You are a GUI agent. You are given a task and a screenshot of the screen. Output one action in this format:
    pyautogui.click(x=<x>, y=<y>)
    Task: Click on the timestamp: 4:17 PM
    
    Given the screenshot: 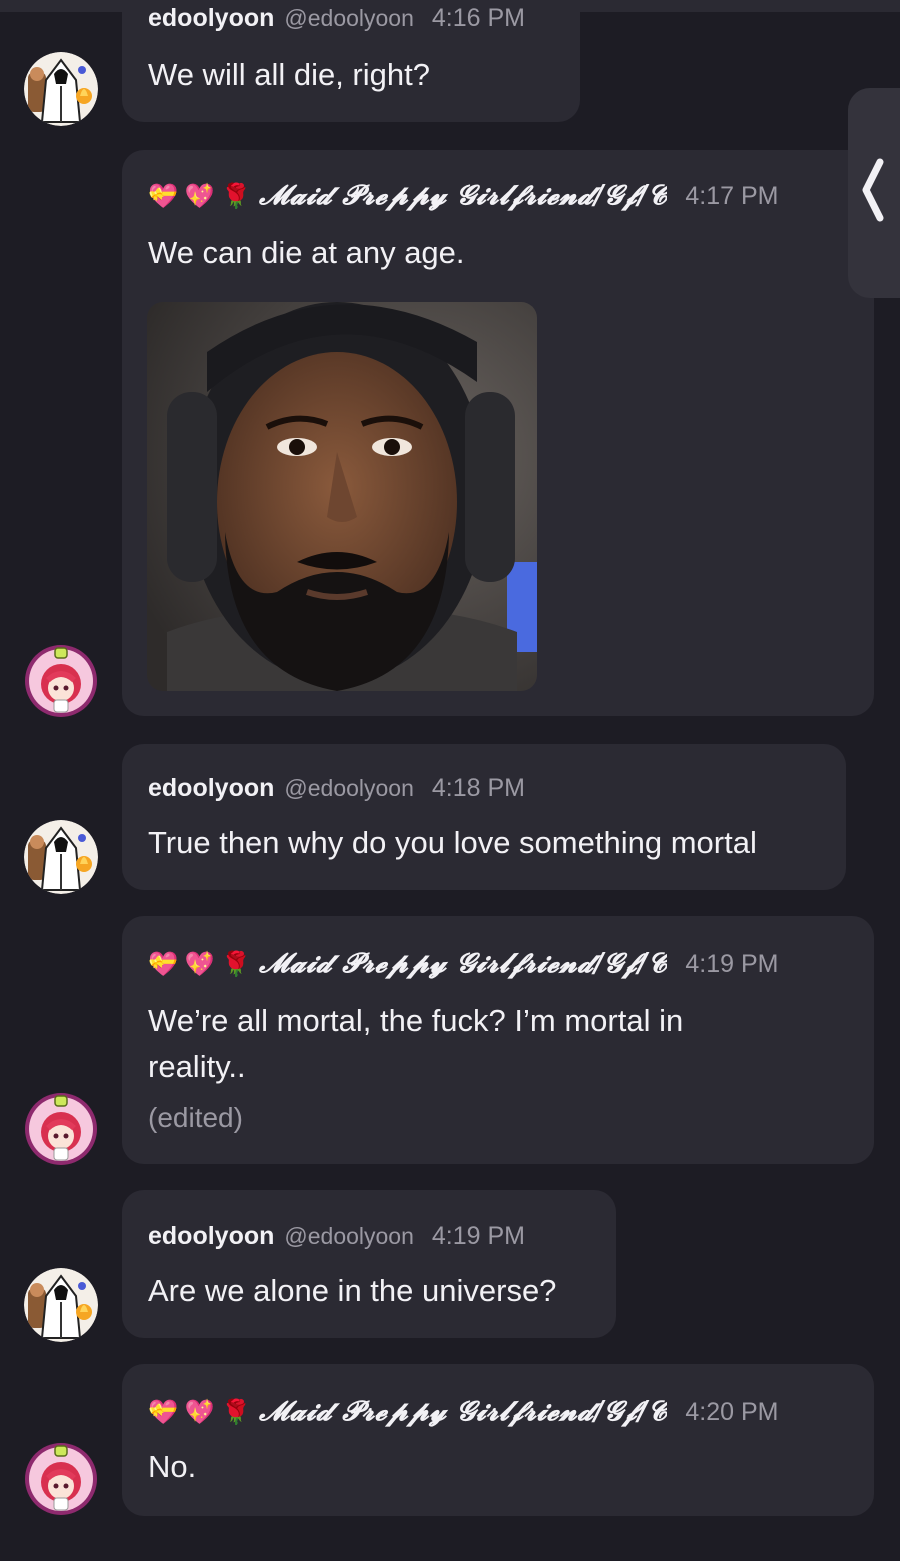 What is the action you would take?
    pyautogui.click(x=732, y=196)
    